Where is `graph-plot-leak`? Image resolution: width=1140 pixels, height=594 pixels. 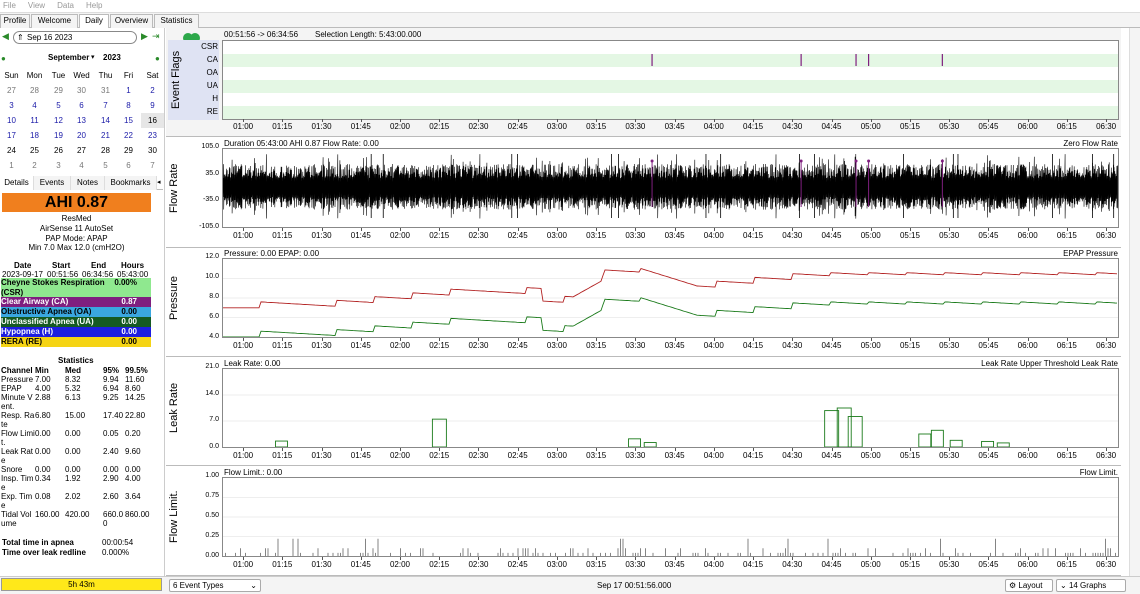
graph-plot-leak is located at coordinates (670, 408).